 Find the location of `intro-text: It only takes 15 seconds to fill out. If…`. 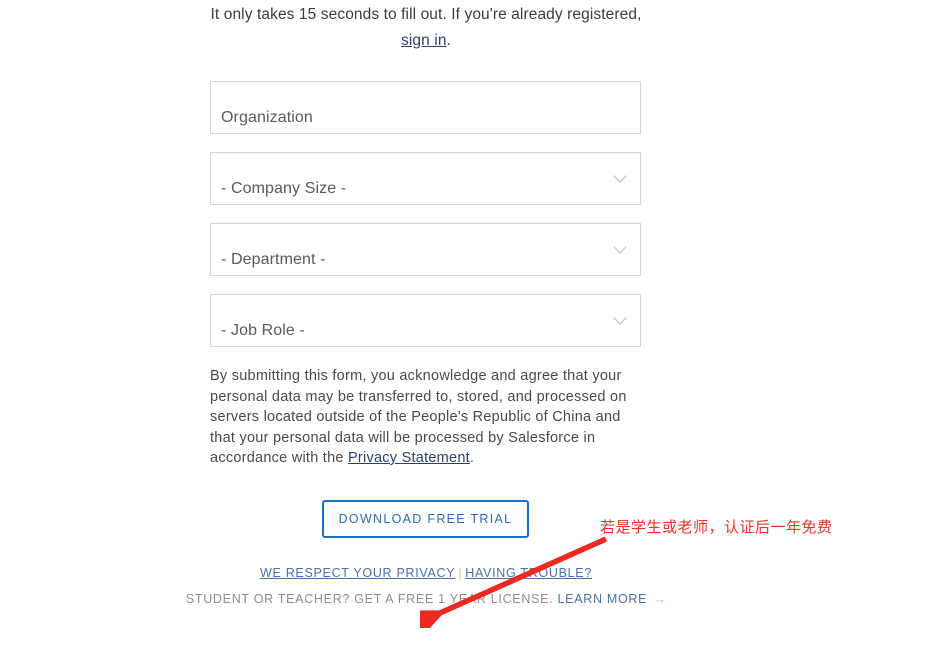

intro-text: It only takes 15 seconds to fill out. If… is located at coordinates (426, 28).